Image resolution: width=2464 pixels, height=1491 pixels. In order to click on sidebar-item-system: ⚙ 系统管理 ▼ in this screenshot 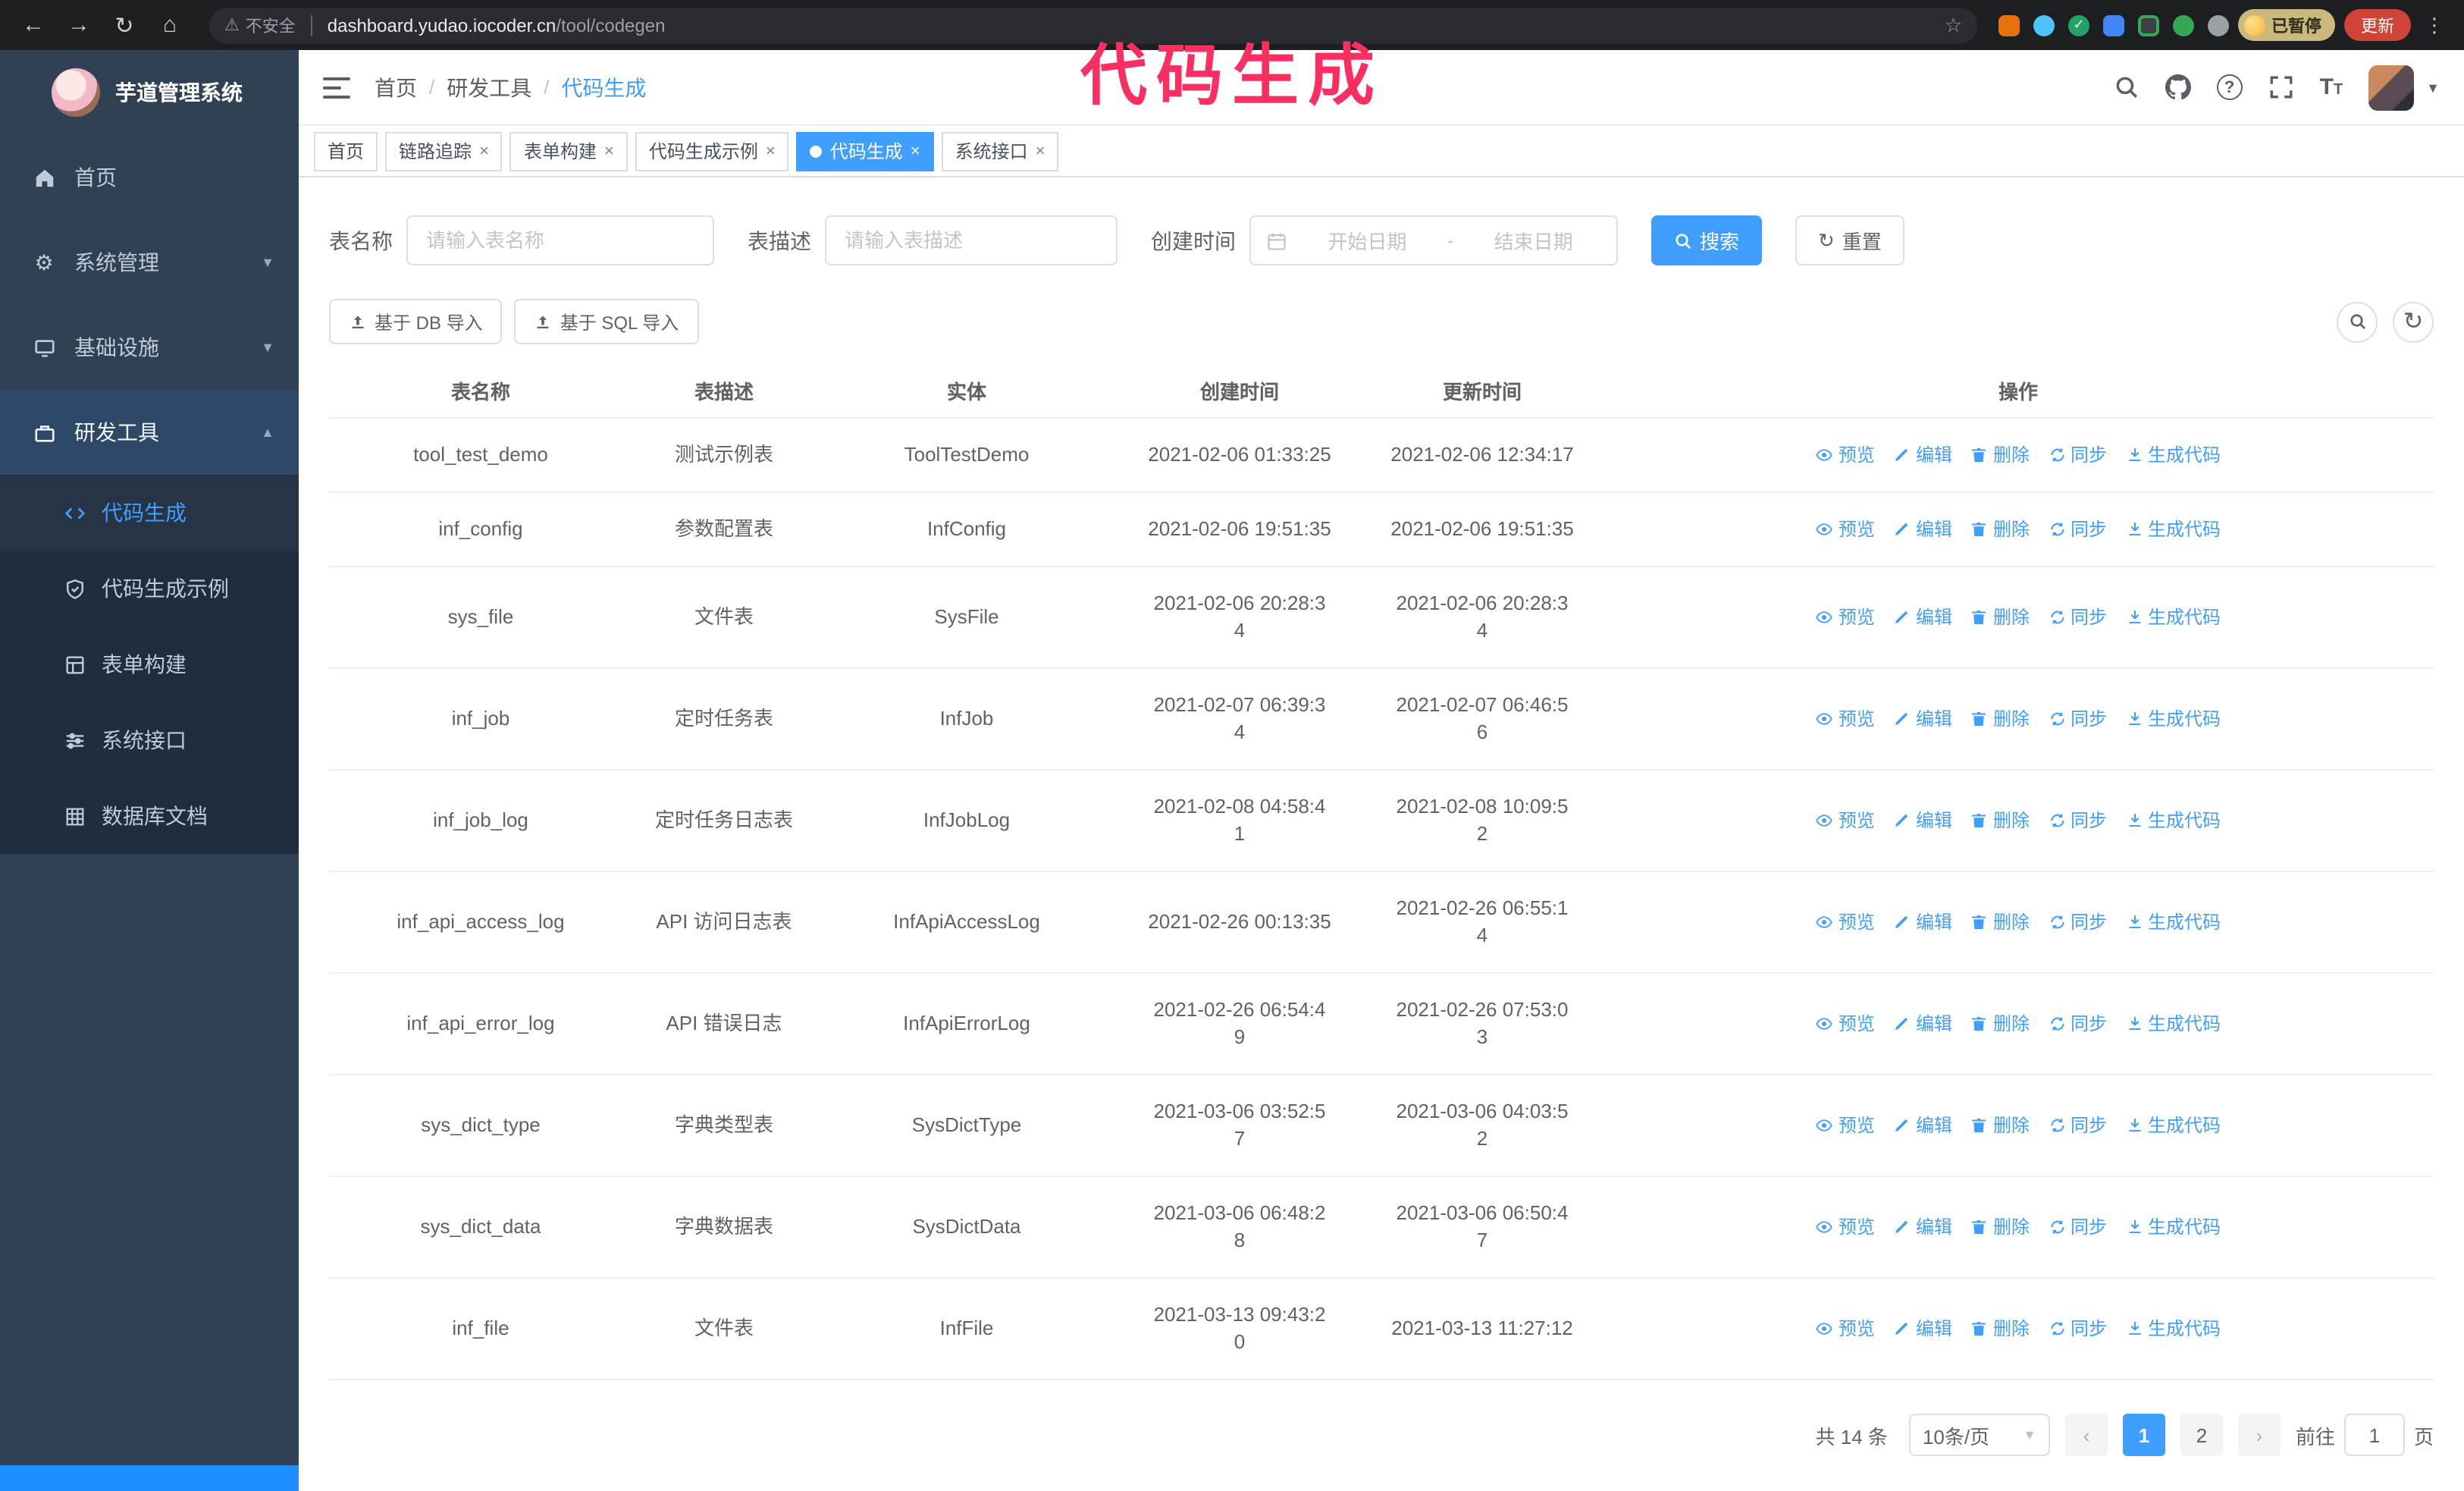, I will do `click(150, 262)`.